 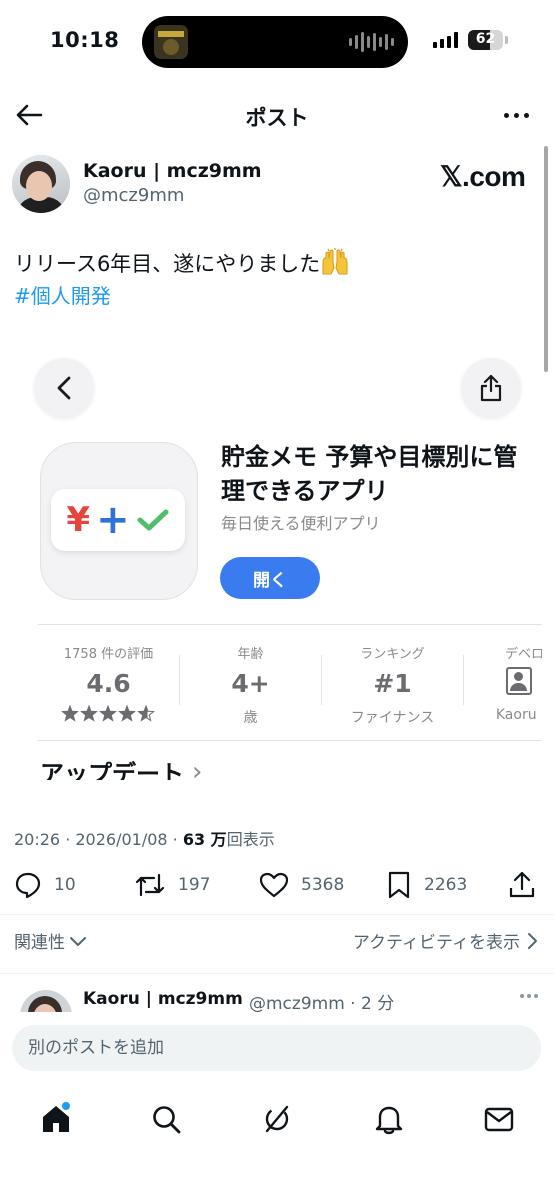 What do you see at coordinates (445, 40) in the screenshot?
I see `cellular-signal-icon` at bounding box center [445, 40].